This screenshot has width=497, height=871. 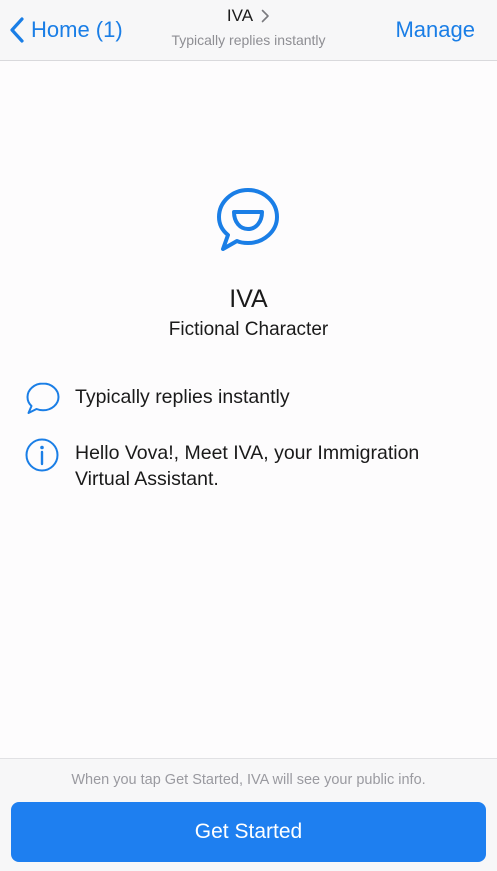 I want to click on response-time-row: Typically replies instantly, so click(x=249, y=398).